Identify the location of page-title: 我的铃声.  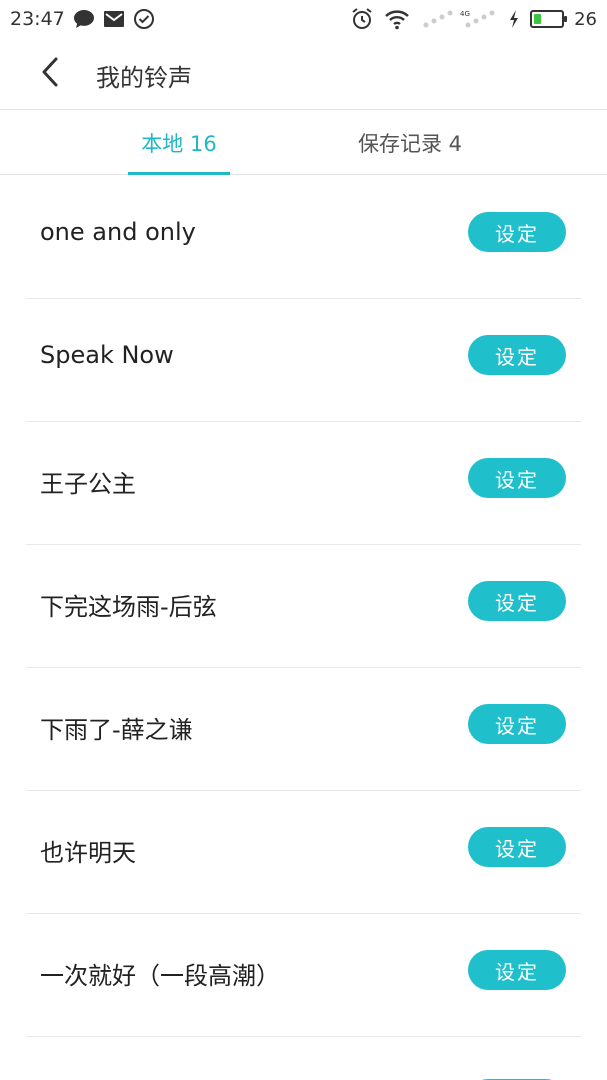
(144, 78).